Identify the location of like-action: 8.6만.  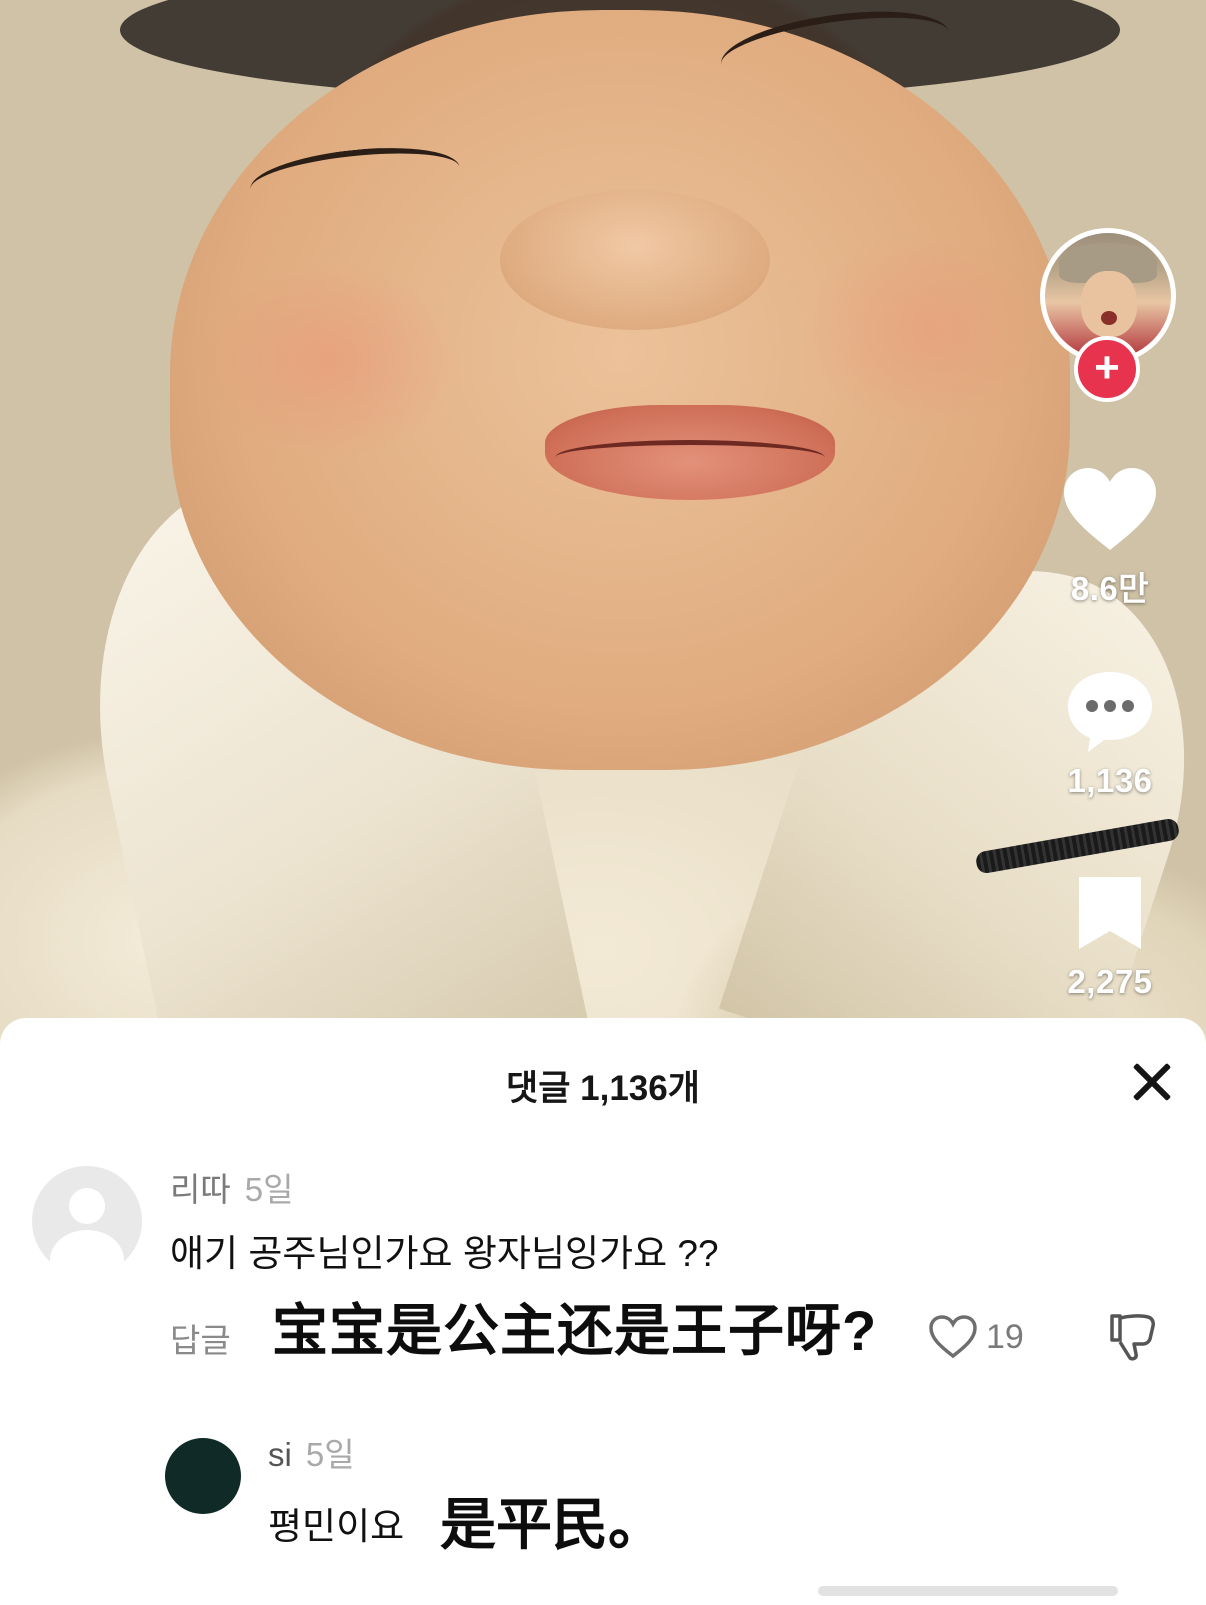
(1110, 538).